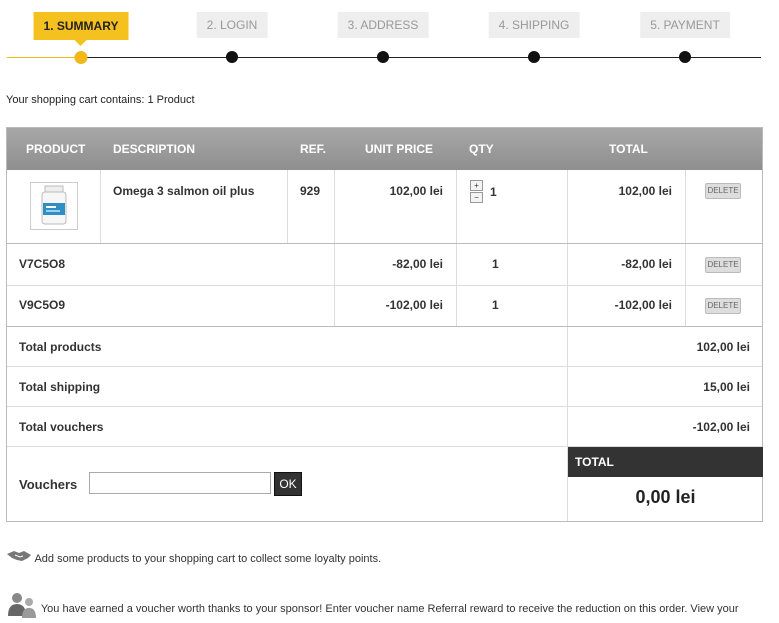  I want to click on total-shipping-label: Total shipping, so click(60, 387).